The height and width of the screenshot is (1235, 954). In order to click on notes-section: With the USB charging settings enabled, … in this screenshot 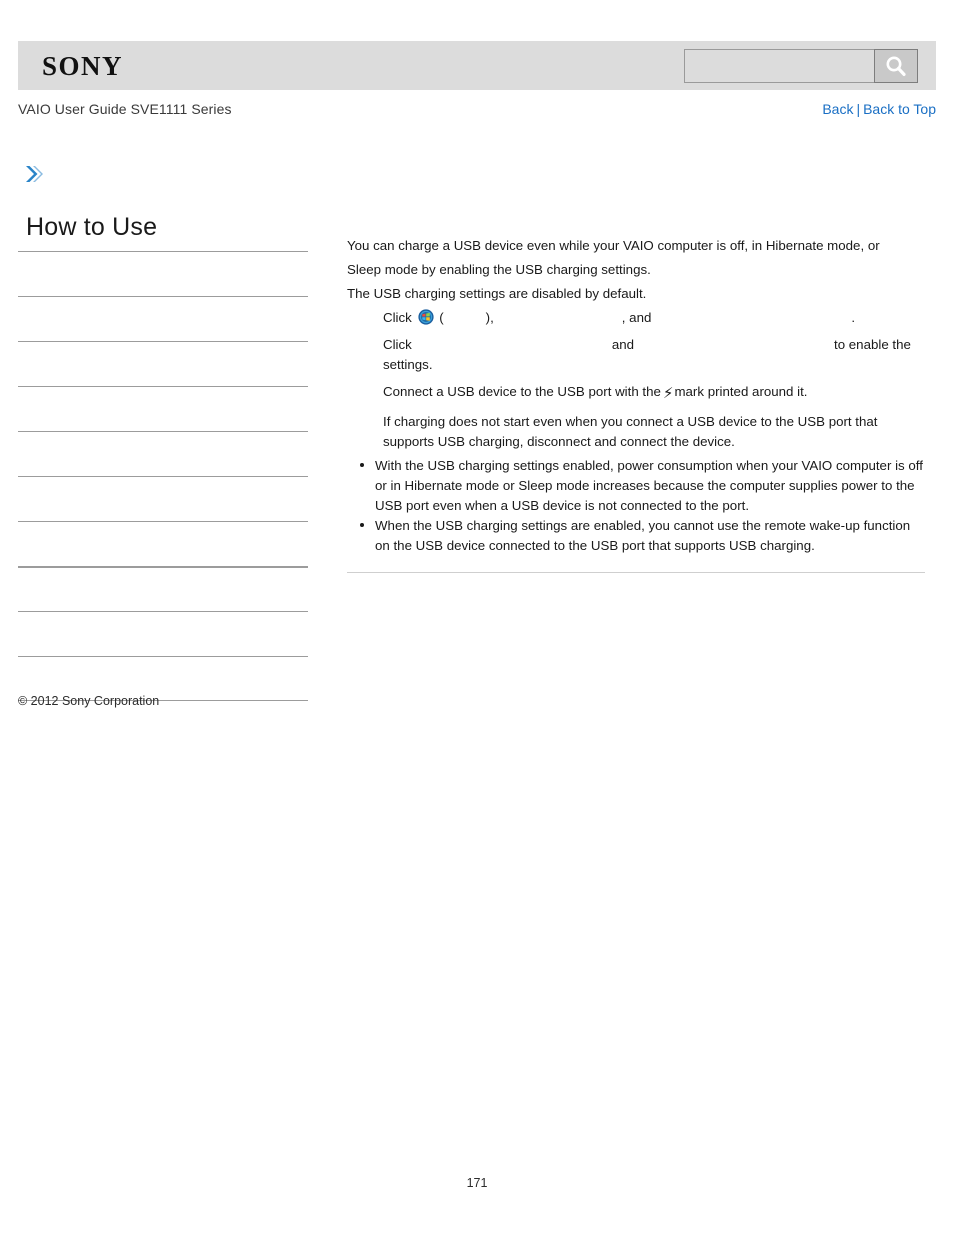, I will do `click(636, 506)`.